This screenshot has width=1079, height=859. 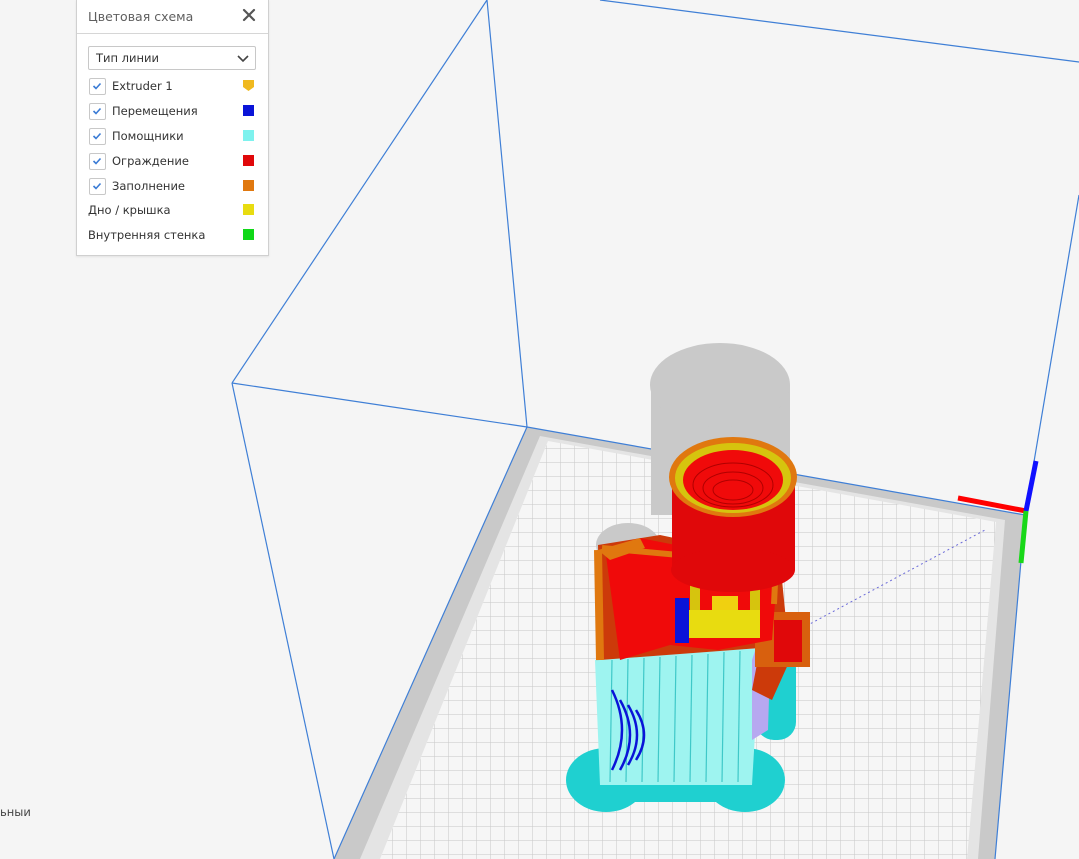 I want to click on legend-label: Extruder 1, so click(x=142, y=86).